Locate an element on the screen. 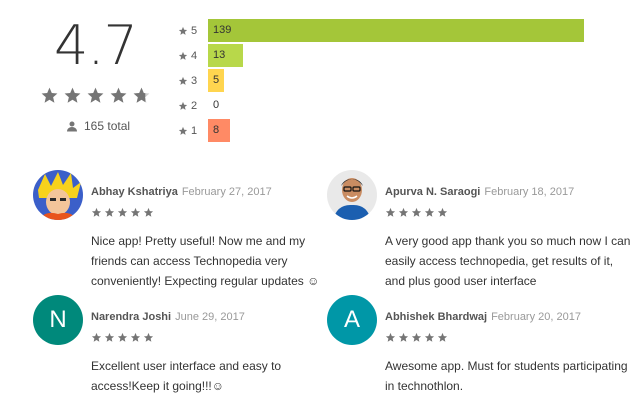 This screenshot has width=636, height=409. review-header: Abhishek Bhardwaj February 20, 2017 is located at coordinates (483, 317).